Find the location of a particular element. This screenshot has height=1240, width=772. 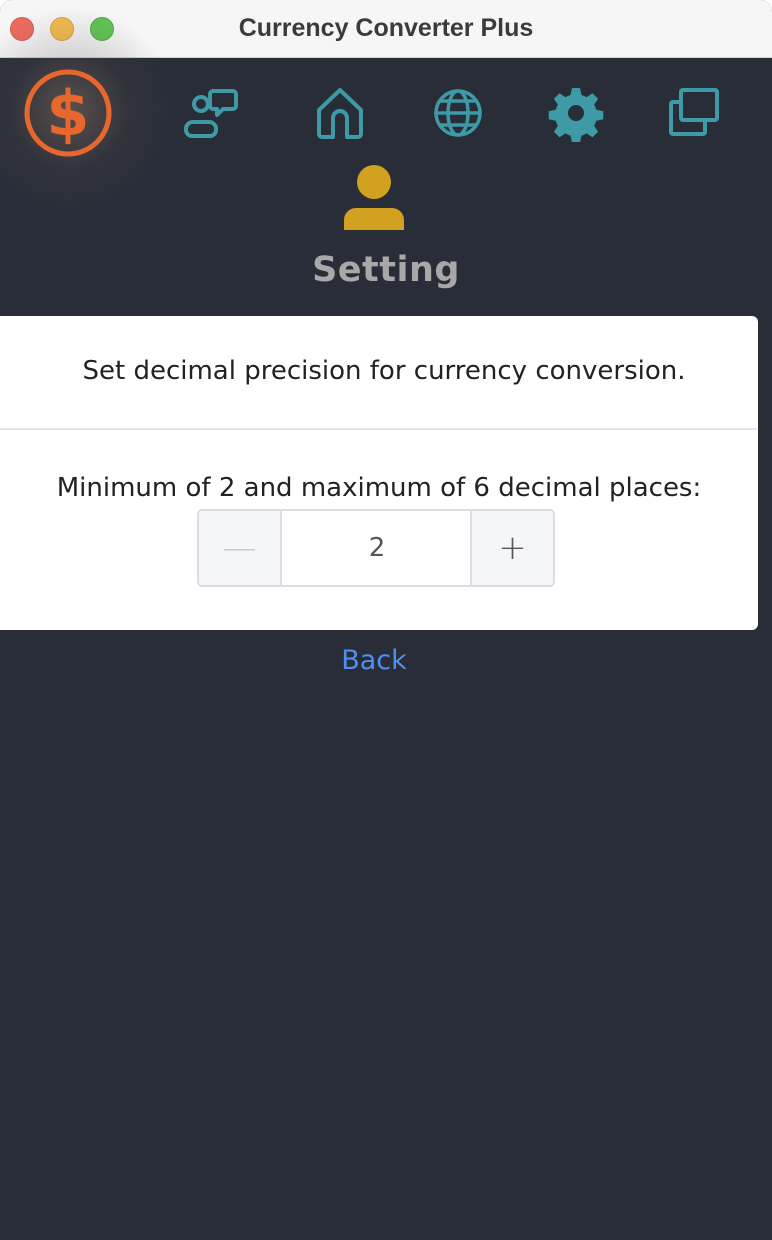

decrement-button: — is located at coordinates (240, 548).